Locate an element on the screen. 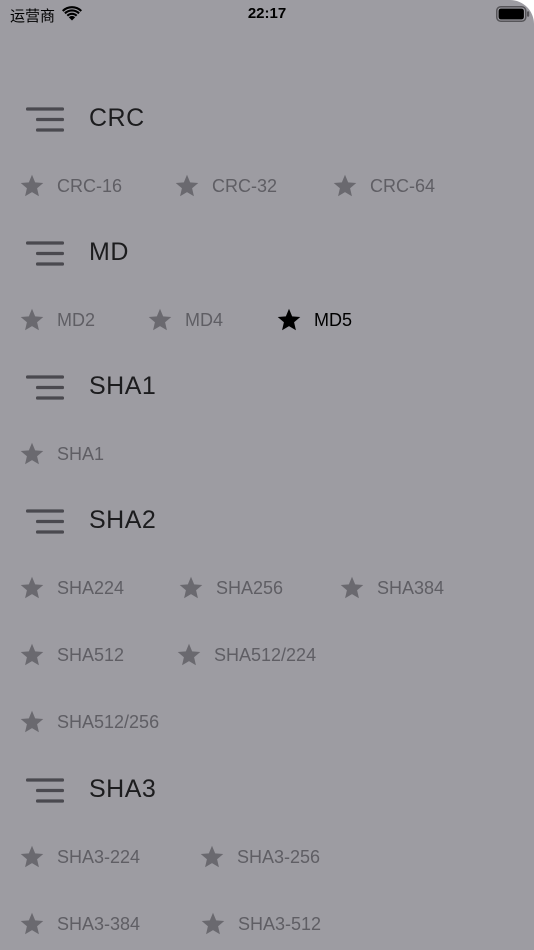 Image resolution: width=534 pixels, height=950 pixels. section-title: SHA1 is located at coordinates (123, 386).